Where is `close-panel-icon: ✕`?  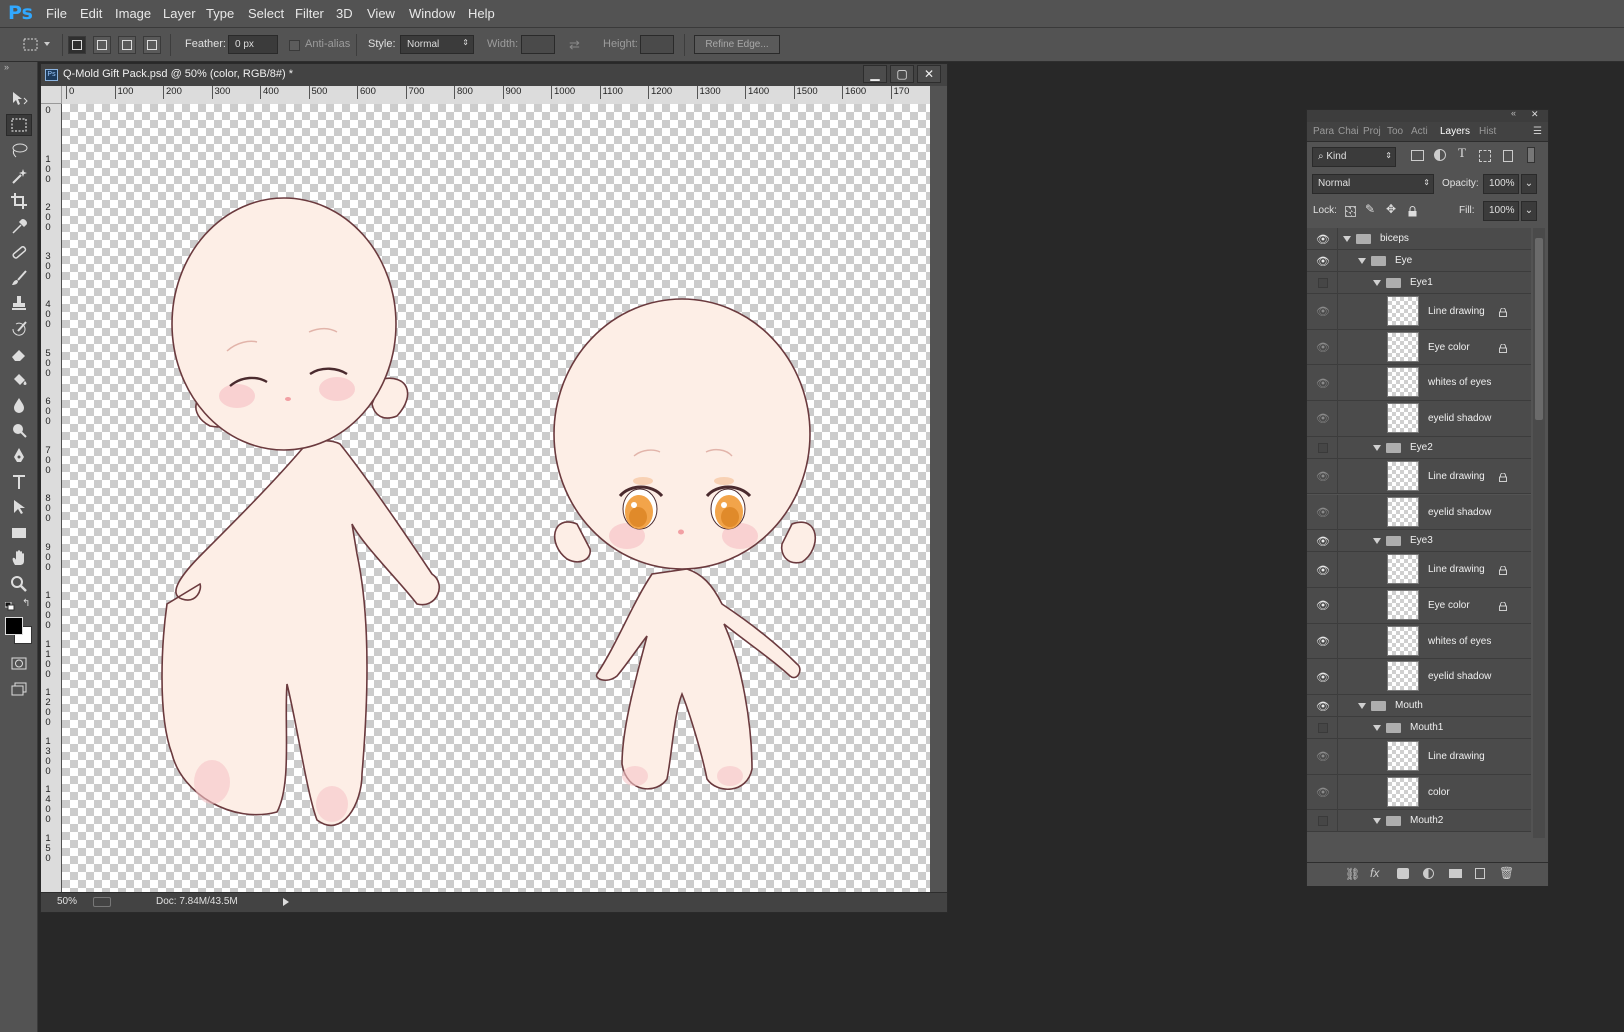
close-panel-icon: ✕ is located at coordinates (1535, 114).